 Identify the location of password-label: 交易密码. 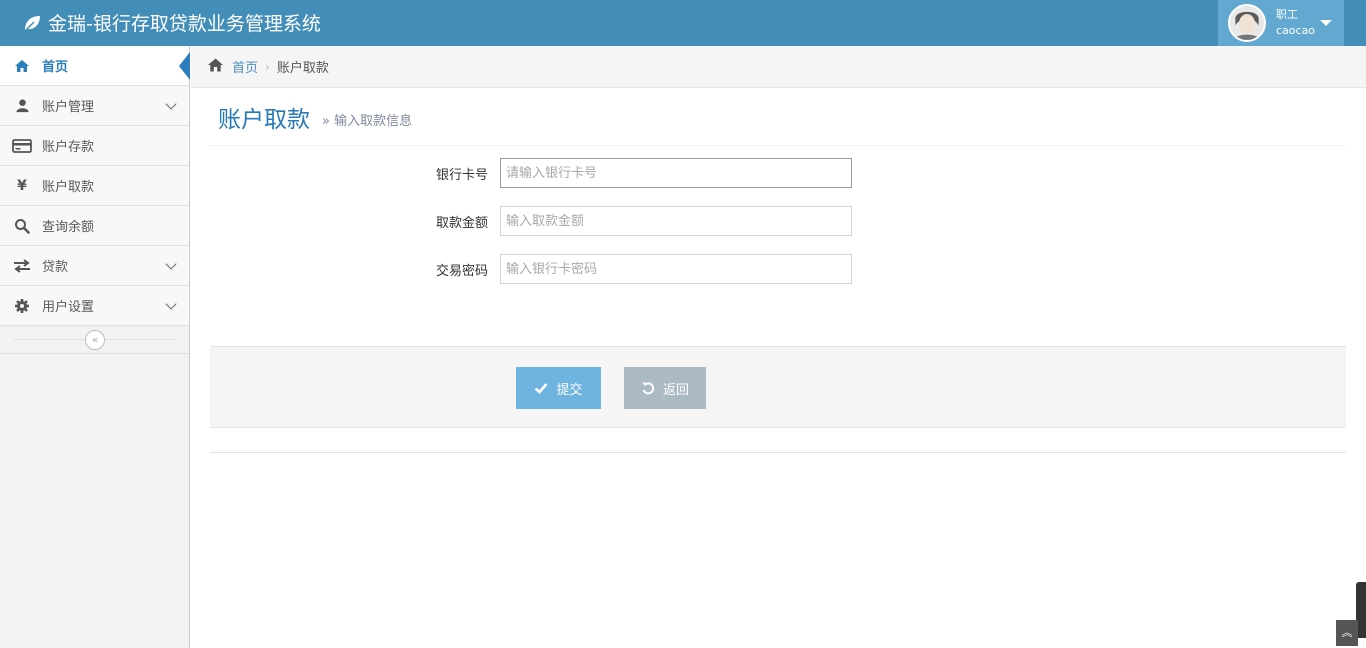
(461, 271).